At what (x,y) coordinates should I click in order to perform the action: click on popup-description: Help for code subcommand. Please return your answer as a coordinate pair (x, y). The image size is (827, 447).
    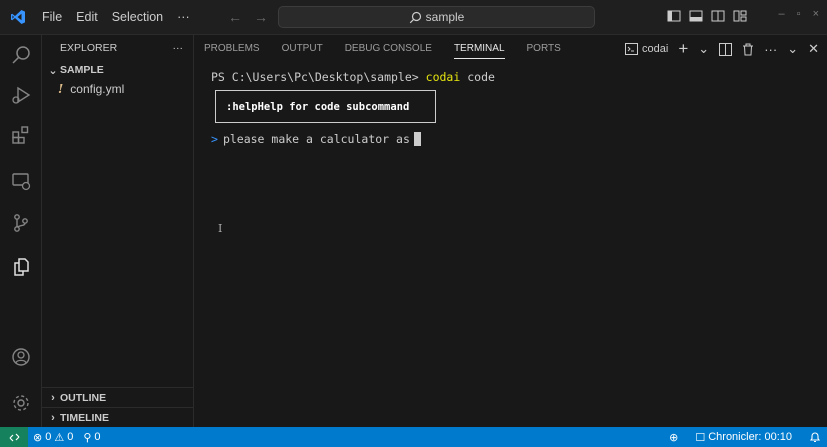
    Looking at the image, I should click on (333, 106).